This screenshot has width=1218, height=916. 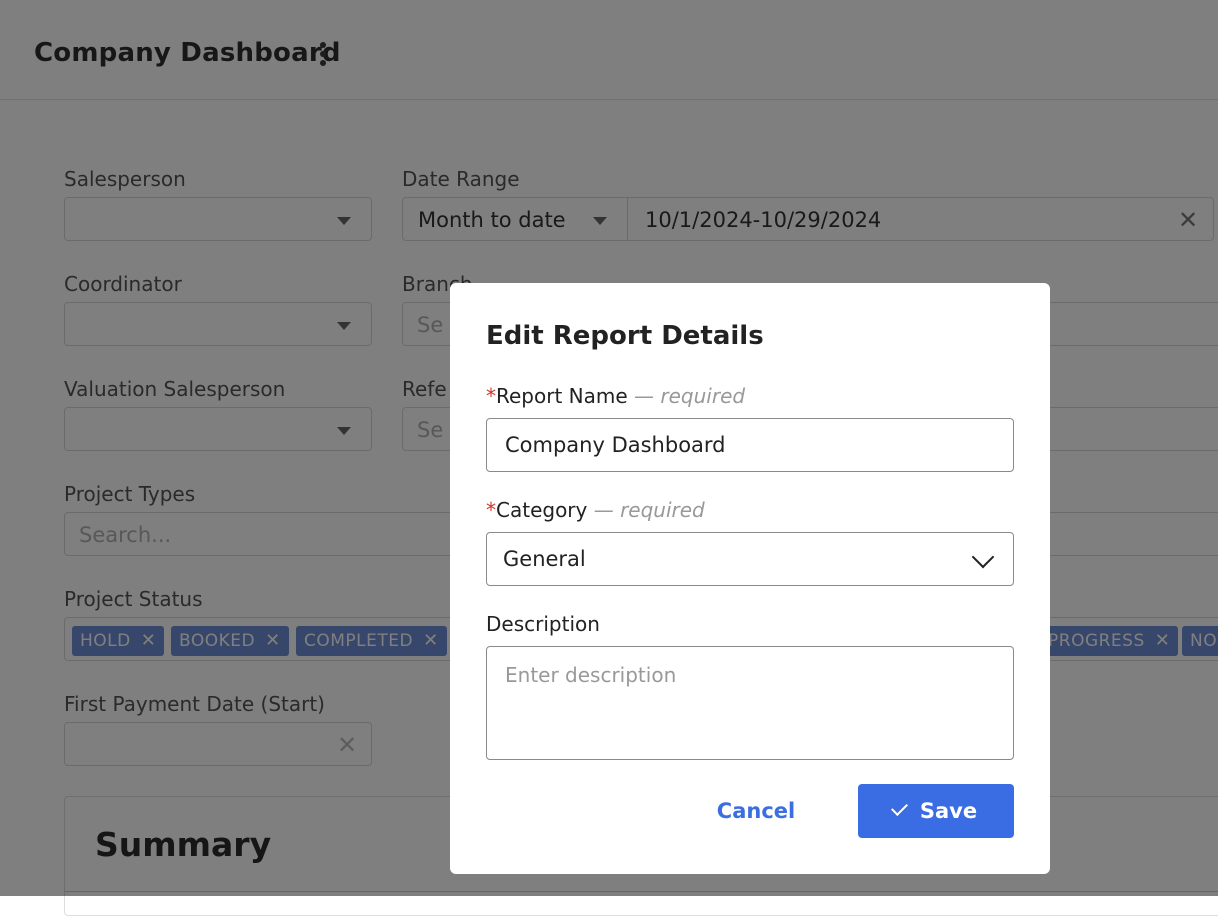 What do you see at coordinates (750, 445) in the screenshot?
I see `report-name-input: Company Dashboard` at bounding box center [750, 445].